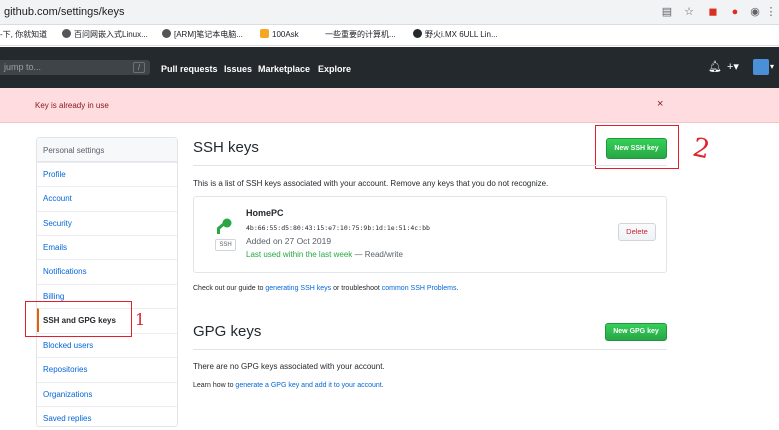 The width and height of the screenshot is (779, 430). Describe the element at coordinates (389, 105) in the screenshot. I see `flash-error: Key is already in use ×` at that location.